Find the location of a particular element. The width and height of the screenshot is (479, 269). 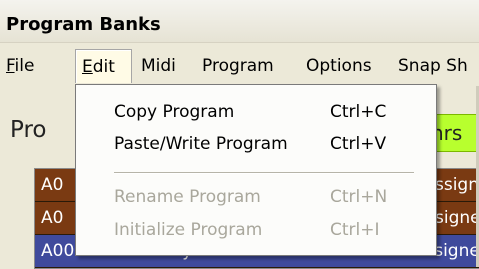

menu-file-accel: F is located at coordinates (10, 66).